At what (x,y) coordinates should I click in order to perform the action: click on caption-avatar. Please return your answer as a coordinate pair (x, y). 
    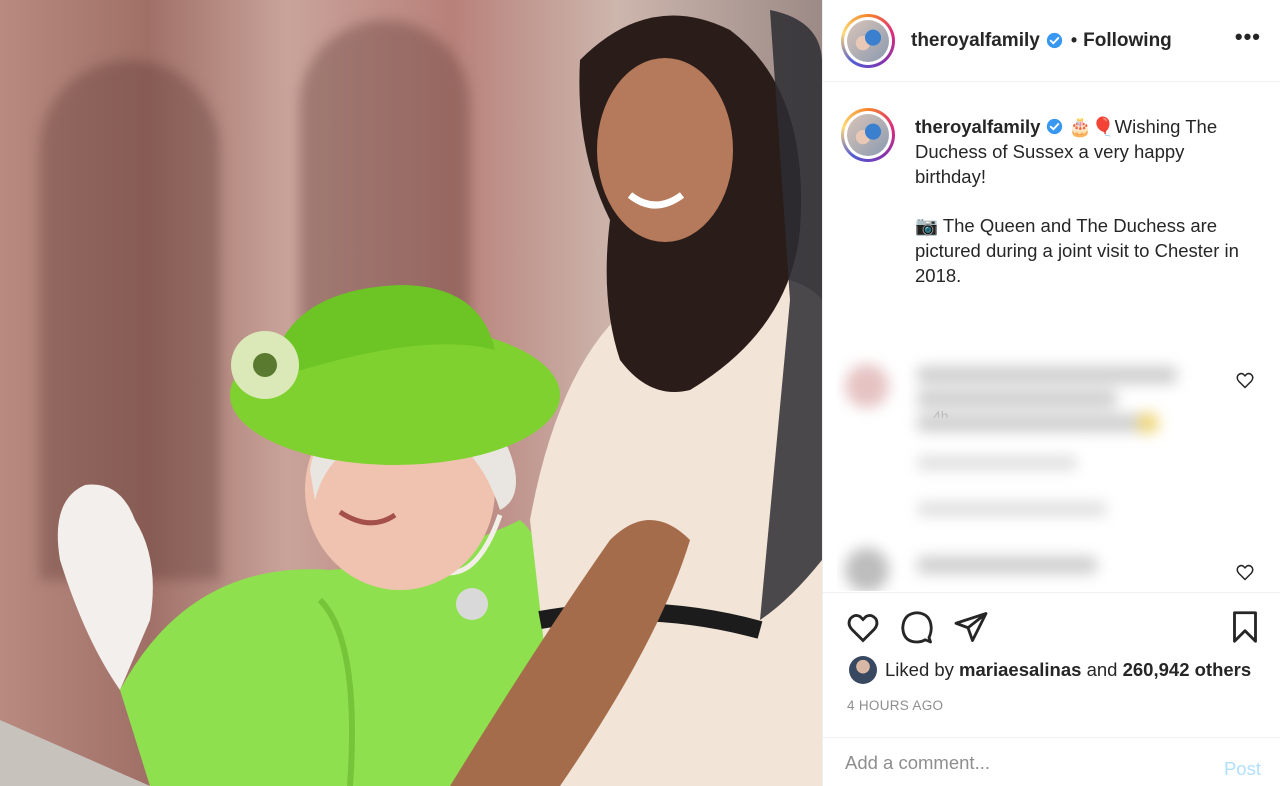
    Looking at the image, I should click on (868, 135).